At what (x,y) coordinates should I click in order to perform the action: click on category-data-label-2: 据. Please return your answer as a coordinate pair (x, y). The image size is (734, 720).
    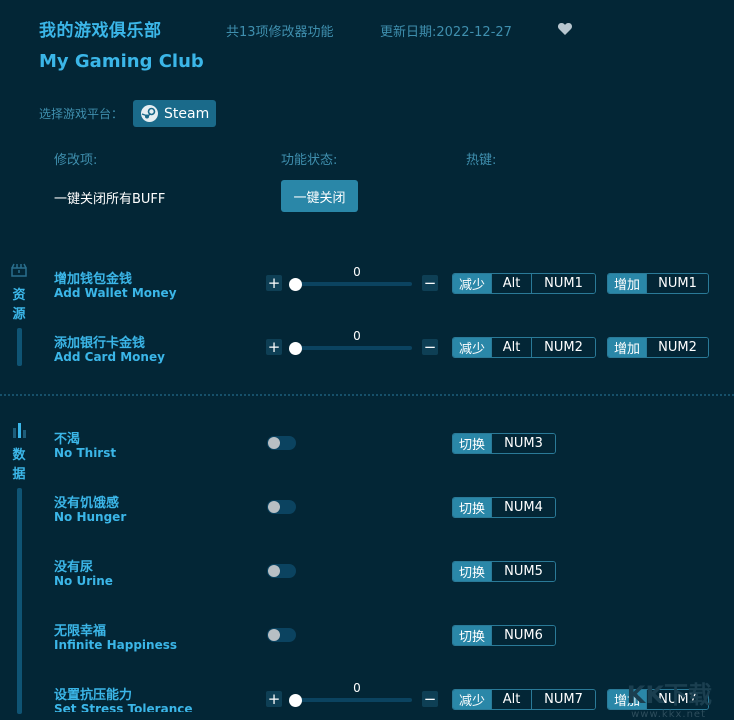
    Looking at the image, I should click on (19, 474).